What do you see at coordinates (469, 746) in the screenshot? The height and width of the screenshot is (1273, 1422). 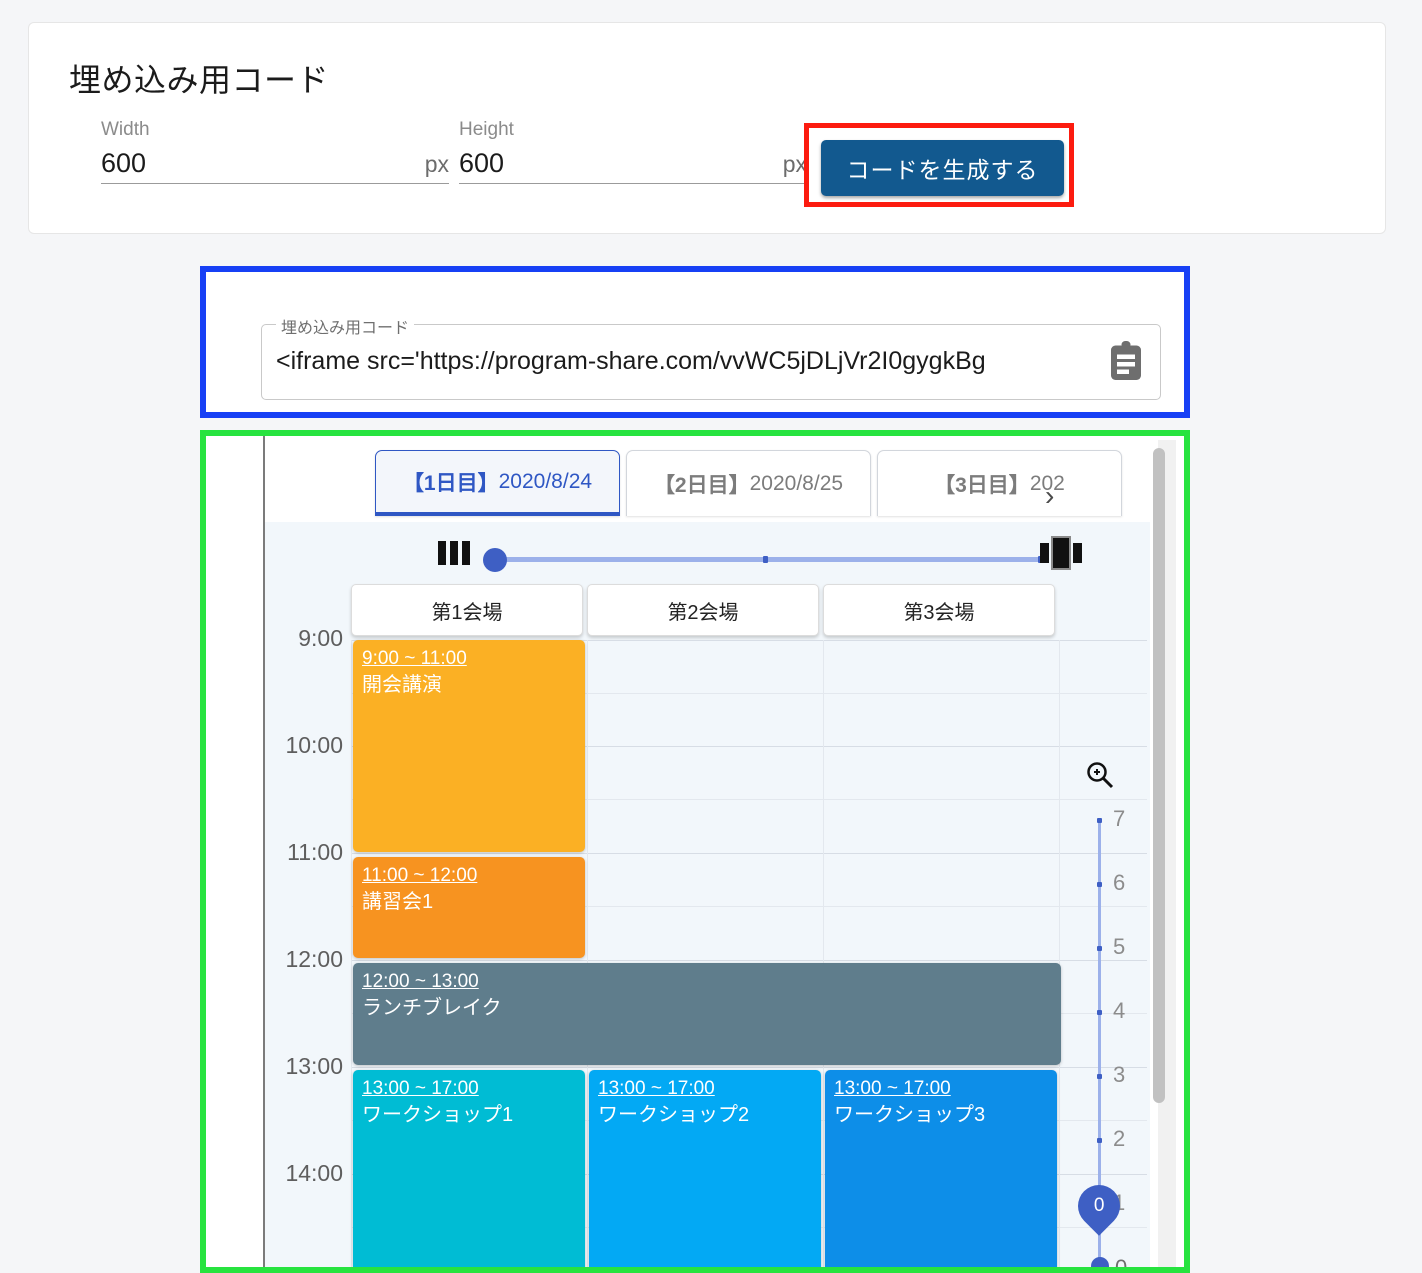 I see `event-block: 9:00 ~ 11:00 開会講演` at bounding box center [469, 746].